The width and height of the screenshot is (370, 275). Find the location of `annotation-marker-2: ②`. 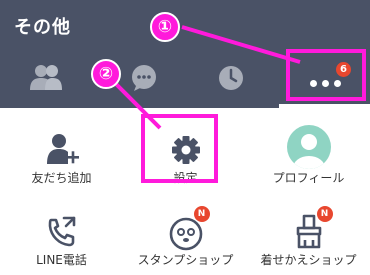

annotation-marker-2: ② is located at coordinates (106, 74).